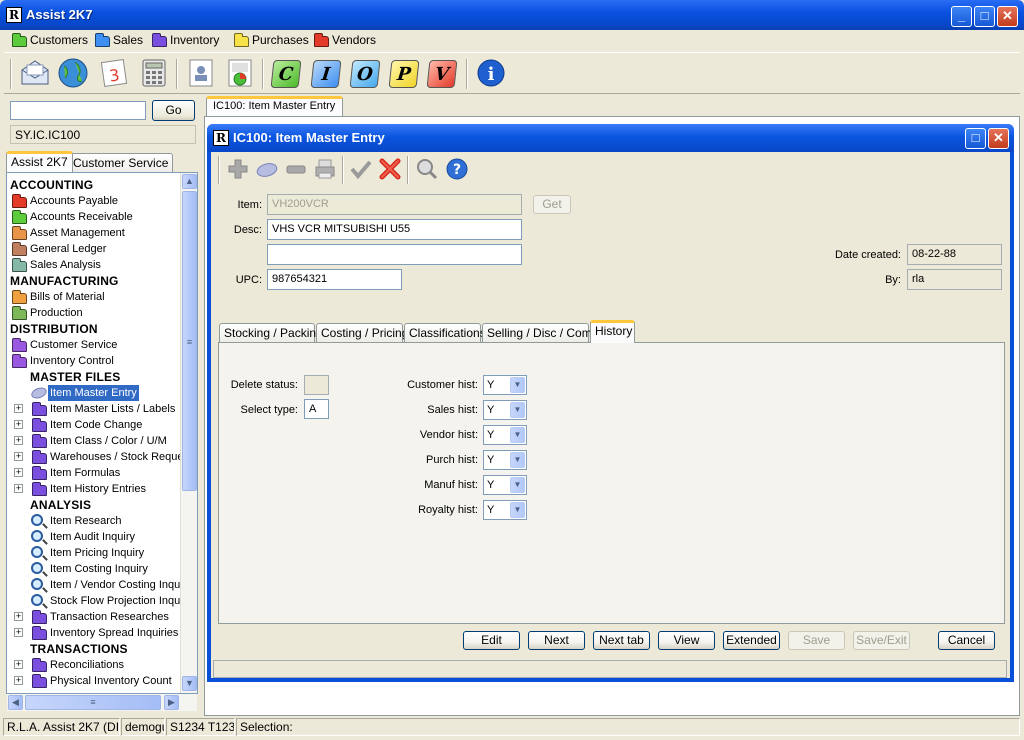 This screenshot has height=740, width=1024. What do you see at coordinates (334, 279) in the screenshot?
I see `upc-field: 987654321` at bounding box center [334, 279].